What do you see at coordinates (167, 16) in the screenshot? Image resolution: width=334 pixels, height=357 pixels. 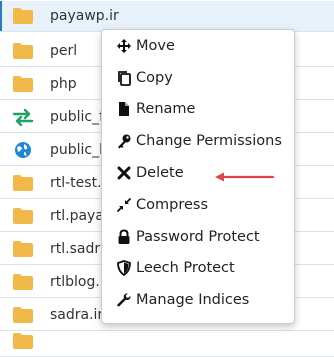 I see `file-row-payawp: payawp.ir` at bounding box center [167, 16].